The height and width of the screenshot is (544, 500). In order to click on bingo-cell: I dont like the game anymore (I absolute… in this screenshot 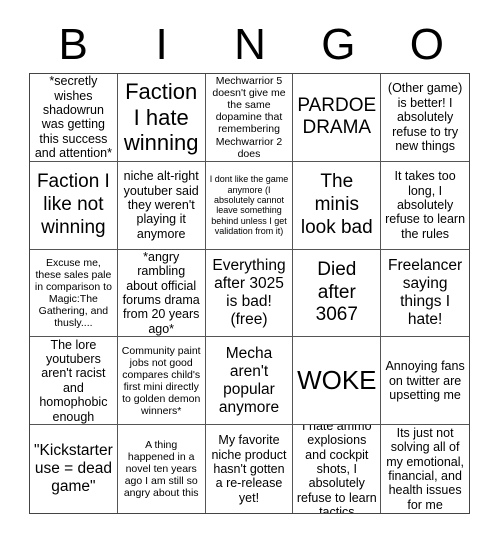, I will do `click(249, 205)`.